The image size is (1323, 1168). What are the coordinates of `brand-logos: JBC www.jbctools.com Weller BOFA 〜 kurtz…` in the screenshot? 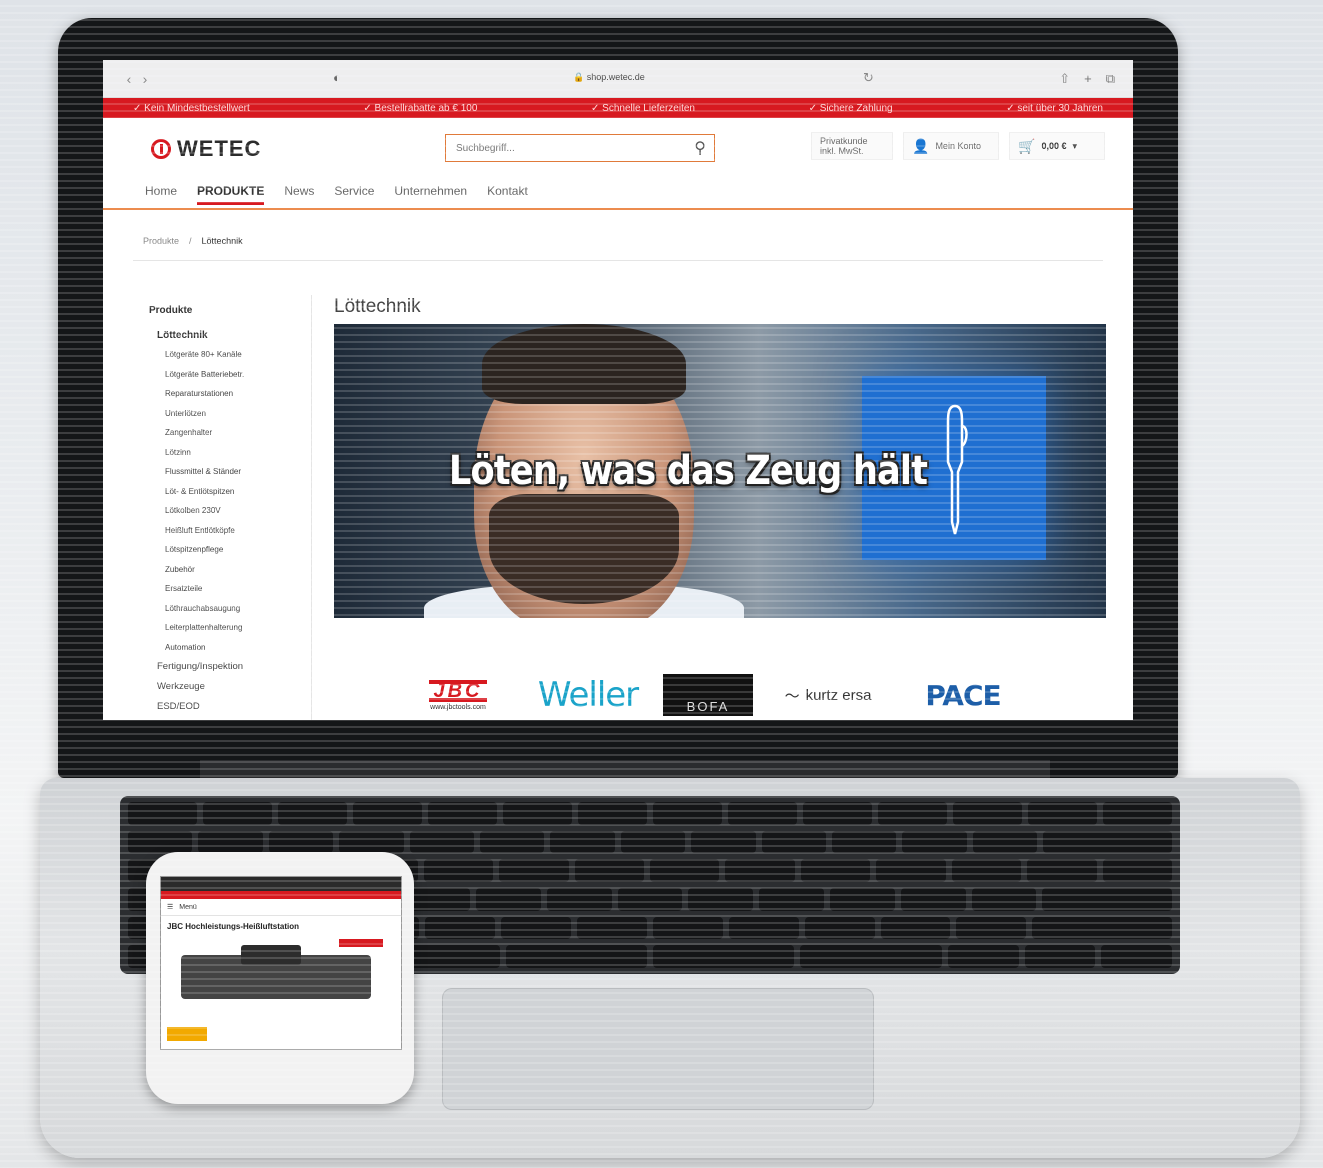 It's located at (718, 695).